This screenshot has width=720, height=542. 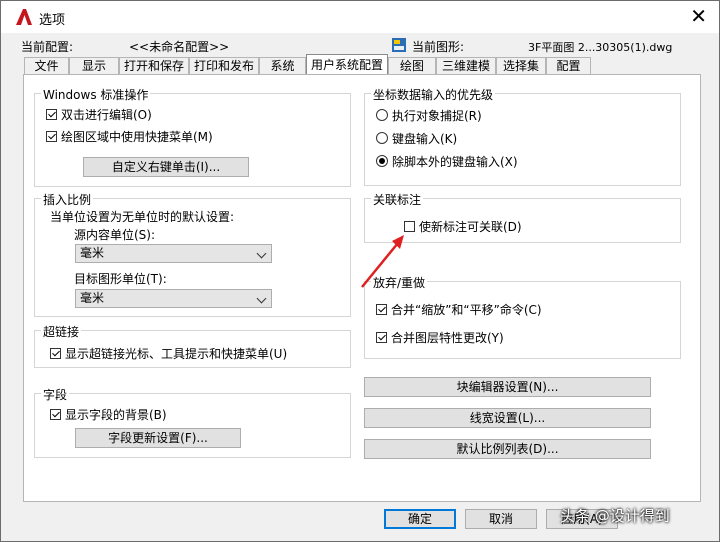 I want to click on watermark: 头条 @设计得到, so click(x=615, y=516).